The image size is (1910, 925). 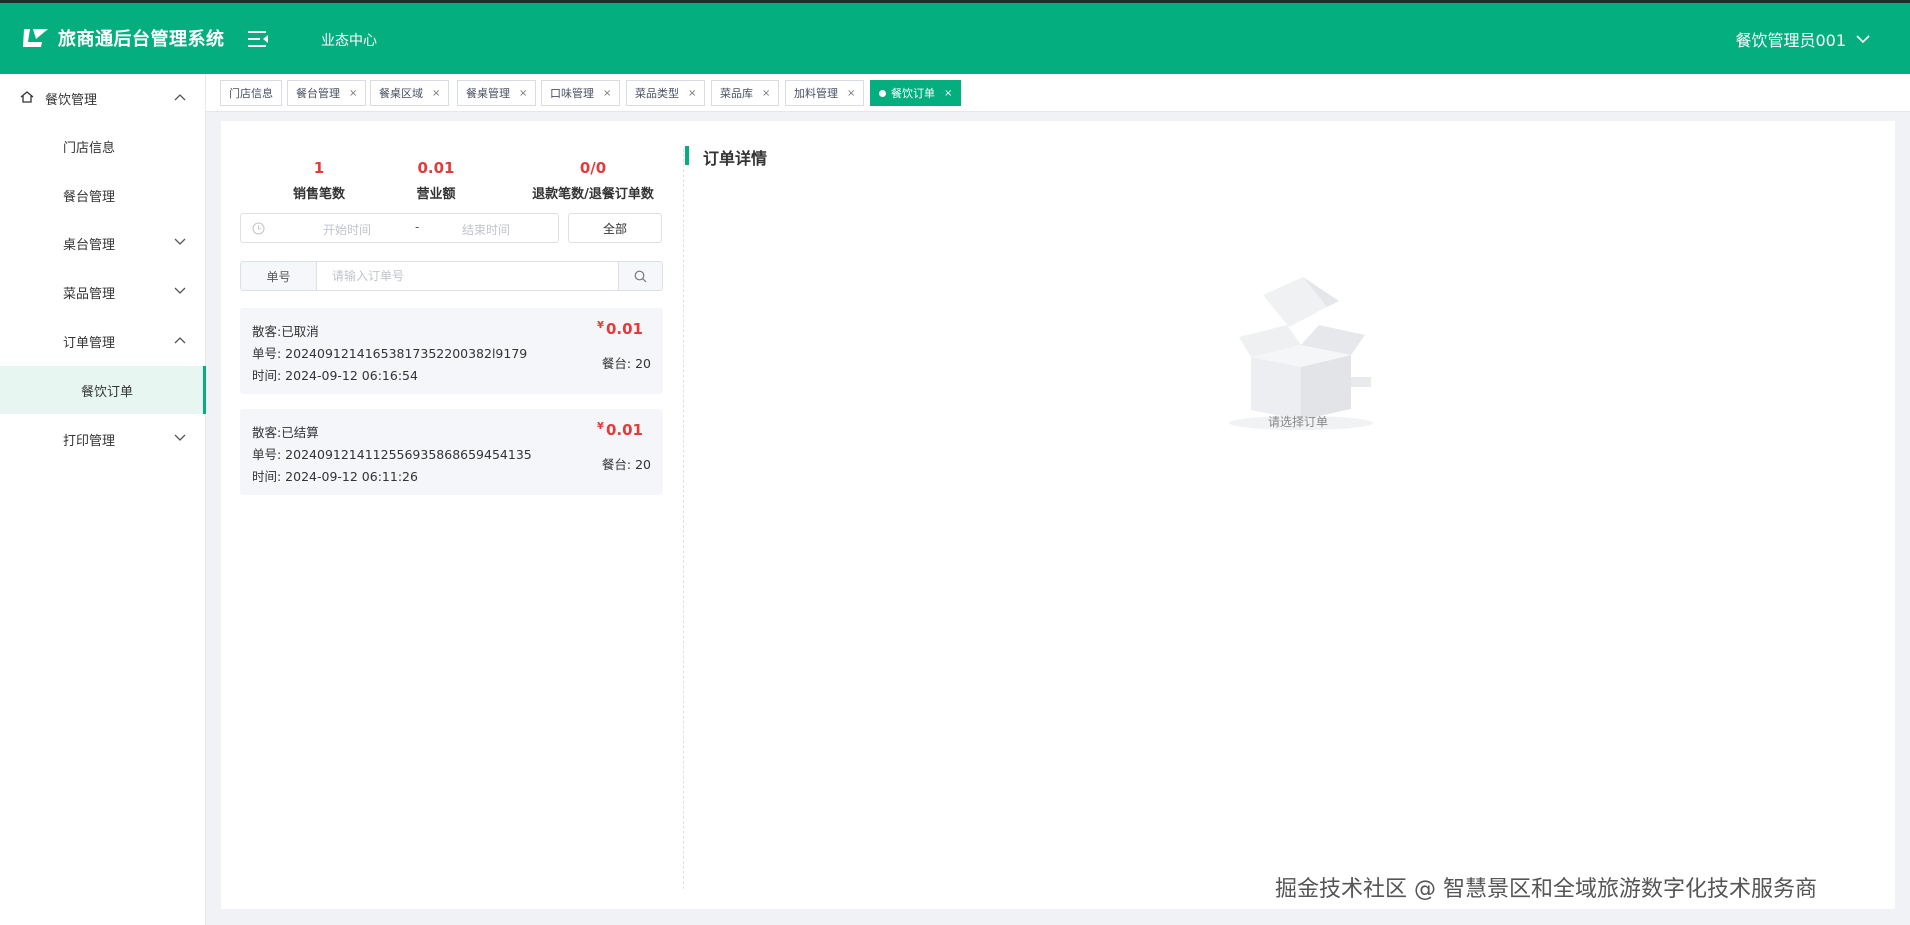 What do you see at coordinates (1546, 889) in the screenshot?
I see `watermark: 掘金技术社区 @ 智慧景区和全域旅游数字化技术服务商` at bounding box center [1546, 889].